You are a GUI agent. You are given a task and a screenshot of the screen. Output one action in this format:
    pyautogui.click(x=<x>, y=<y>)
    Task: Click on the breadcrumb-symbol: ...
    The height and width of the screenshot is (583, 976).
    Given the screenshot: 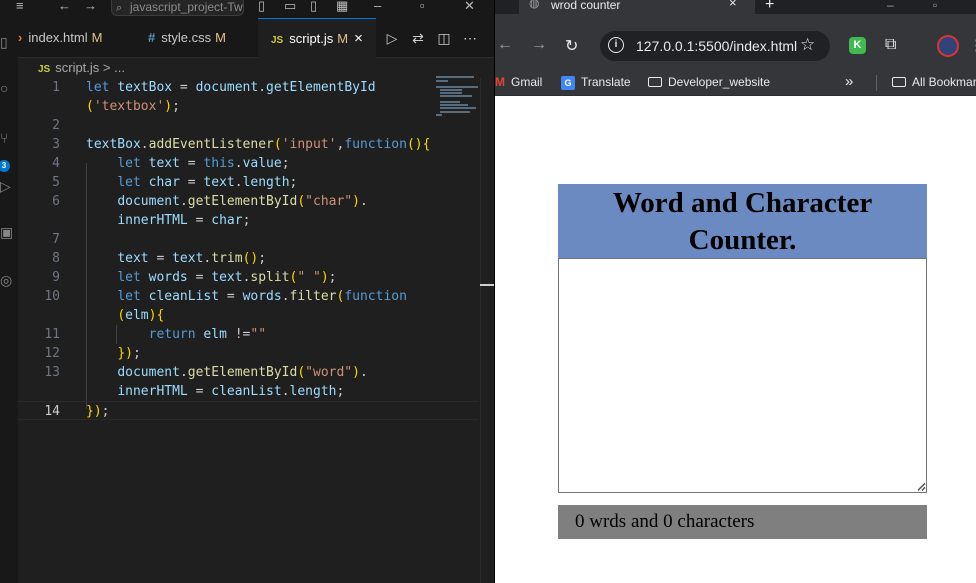 What is the action you would take?
    pyautogui.click(x=119, y=67)
    